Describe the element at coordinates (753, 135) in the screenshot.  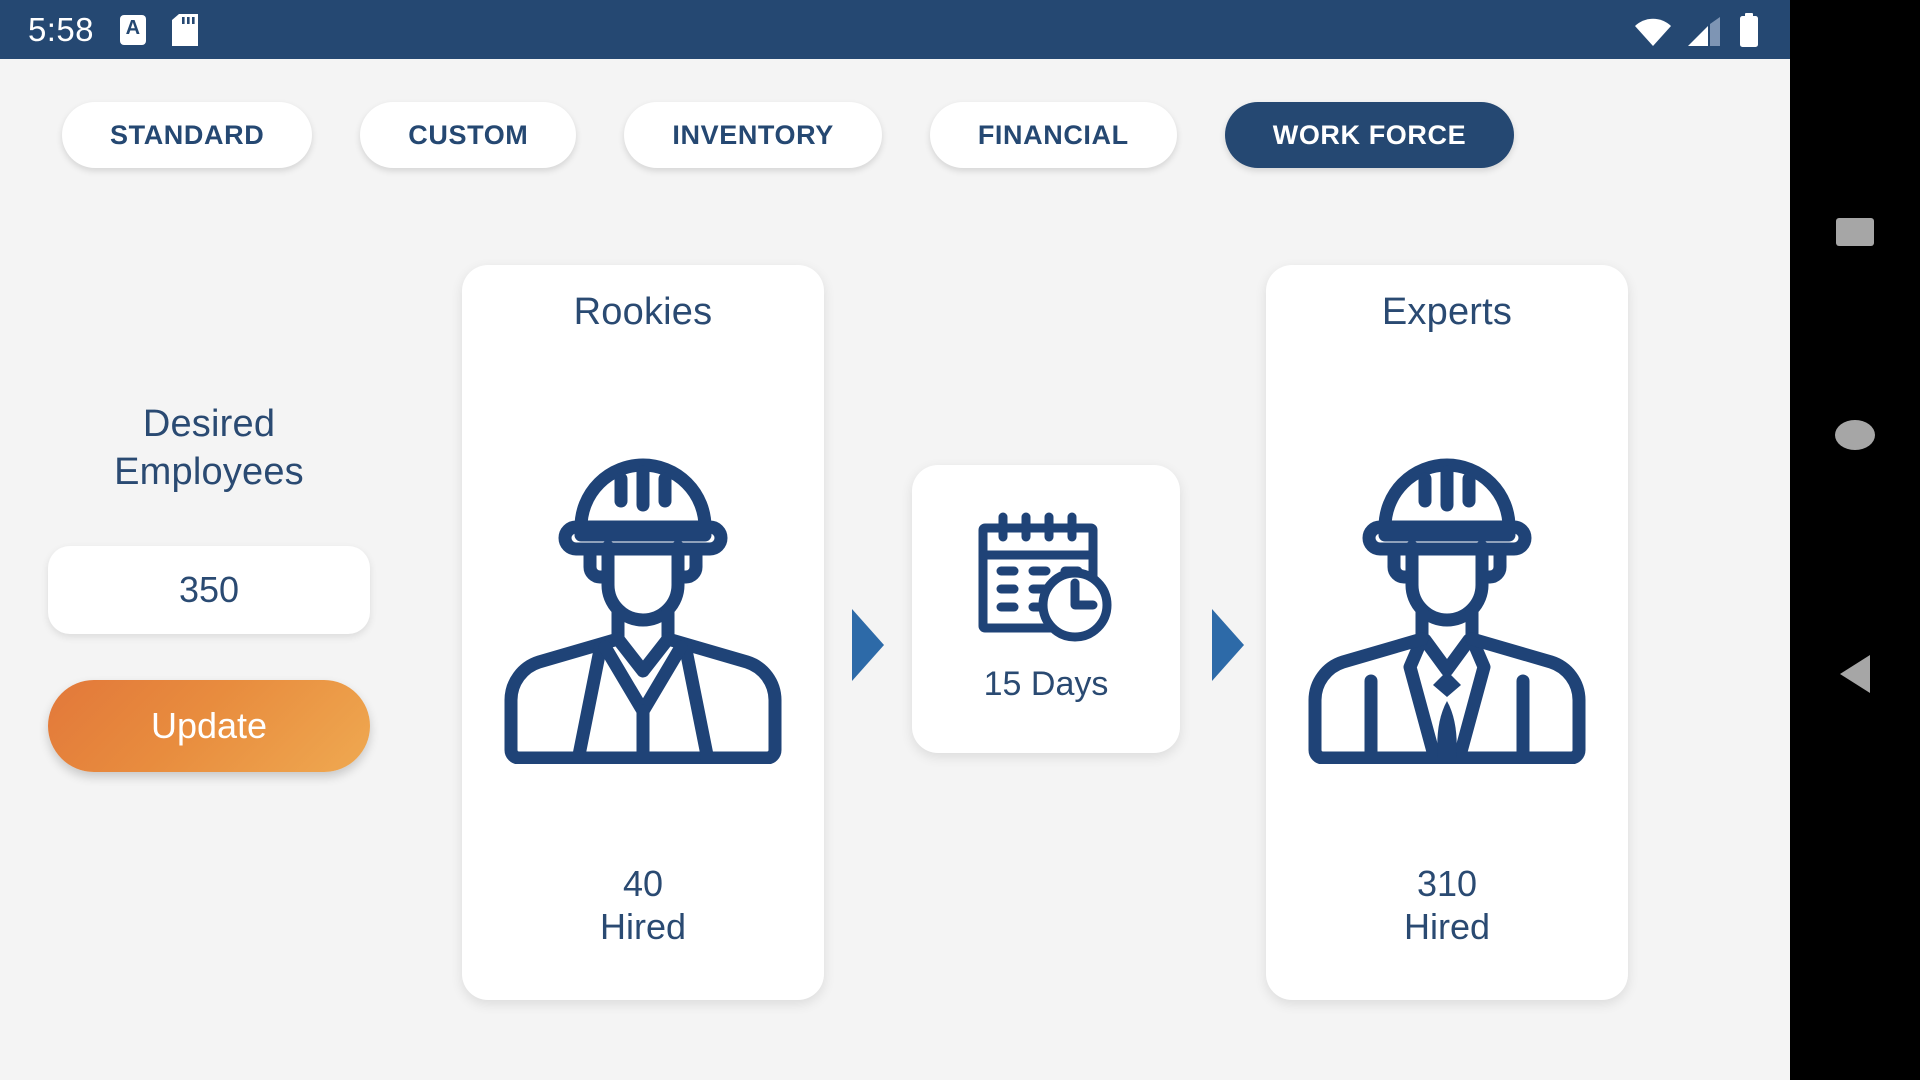
I see `tab-inventory: INVENTORY` at that location.